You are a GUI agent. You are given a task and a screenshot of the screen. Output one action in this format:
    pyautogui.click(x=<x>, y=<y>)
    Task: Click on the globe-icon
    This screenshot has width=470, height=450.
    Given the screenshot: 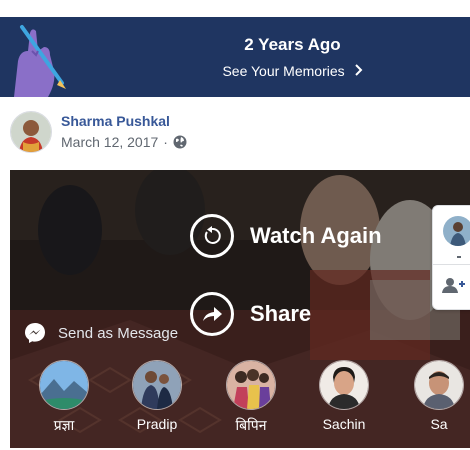 What is the action you would take?
    pyautogui.click(x=180, y=142)
    